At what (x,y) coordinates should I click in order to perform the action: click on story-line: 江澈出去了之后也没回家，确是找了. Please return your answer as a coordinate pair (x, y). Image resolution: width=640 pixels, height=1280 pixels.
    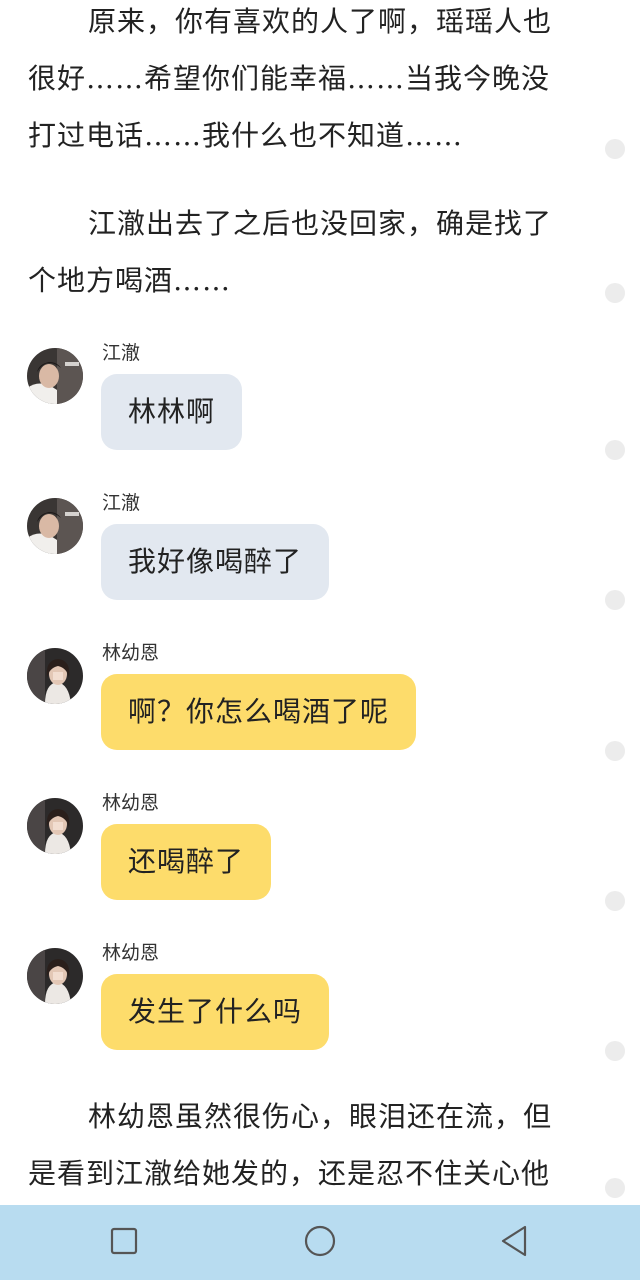
    Looking at the image, I should click on (320, 223).